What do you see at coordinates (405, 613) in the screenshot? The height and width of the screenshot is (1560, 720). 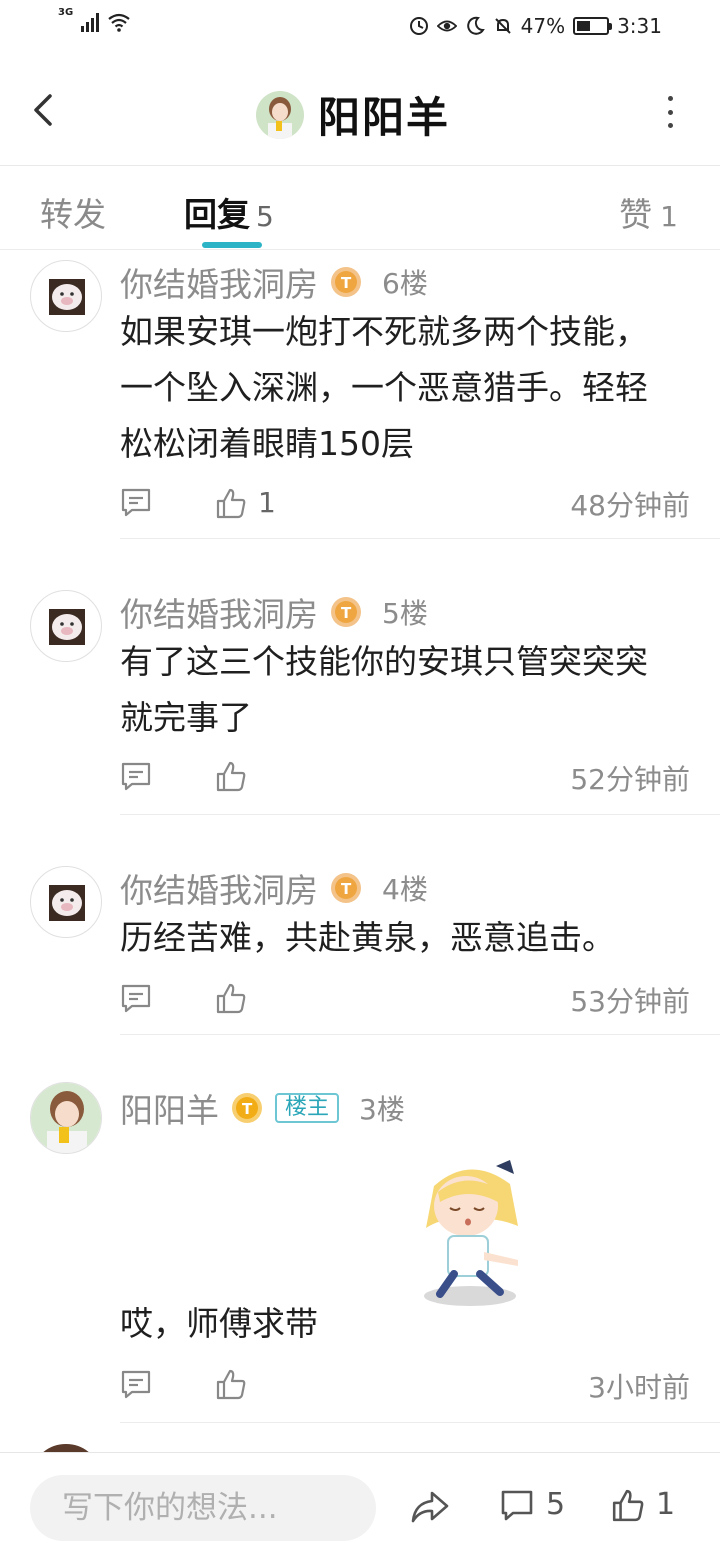 I see `floor-number: 5楼` at bounding box center [405, 613].